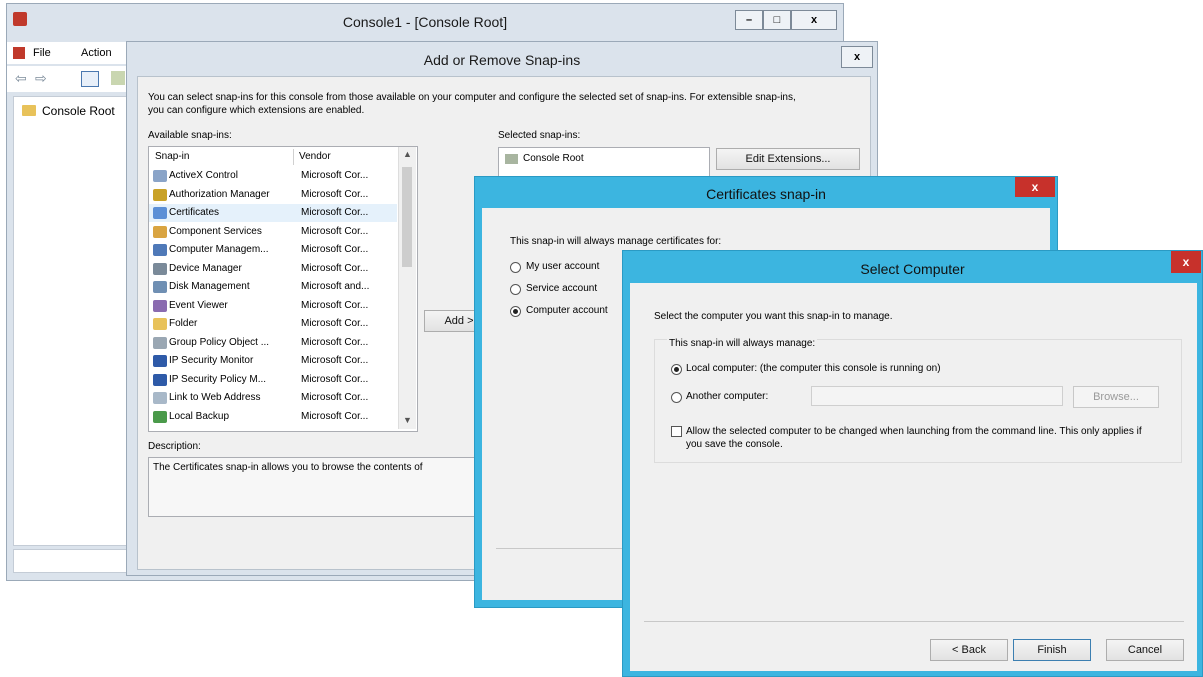 Image resolution: width=1203 pixels, height=677 pixels. Describe the element at coordinates (73, 561) in the screenshot. I see `status-bar` at that location.